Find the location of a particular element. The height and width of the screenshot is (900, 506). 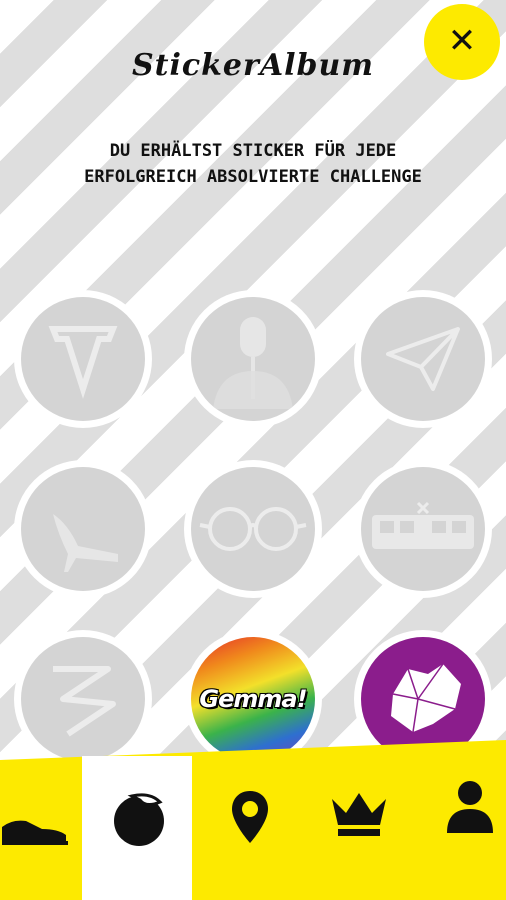

user-icon is located at coordinates (470, 807).